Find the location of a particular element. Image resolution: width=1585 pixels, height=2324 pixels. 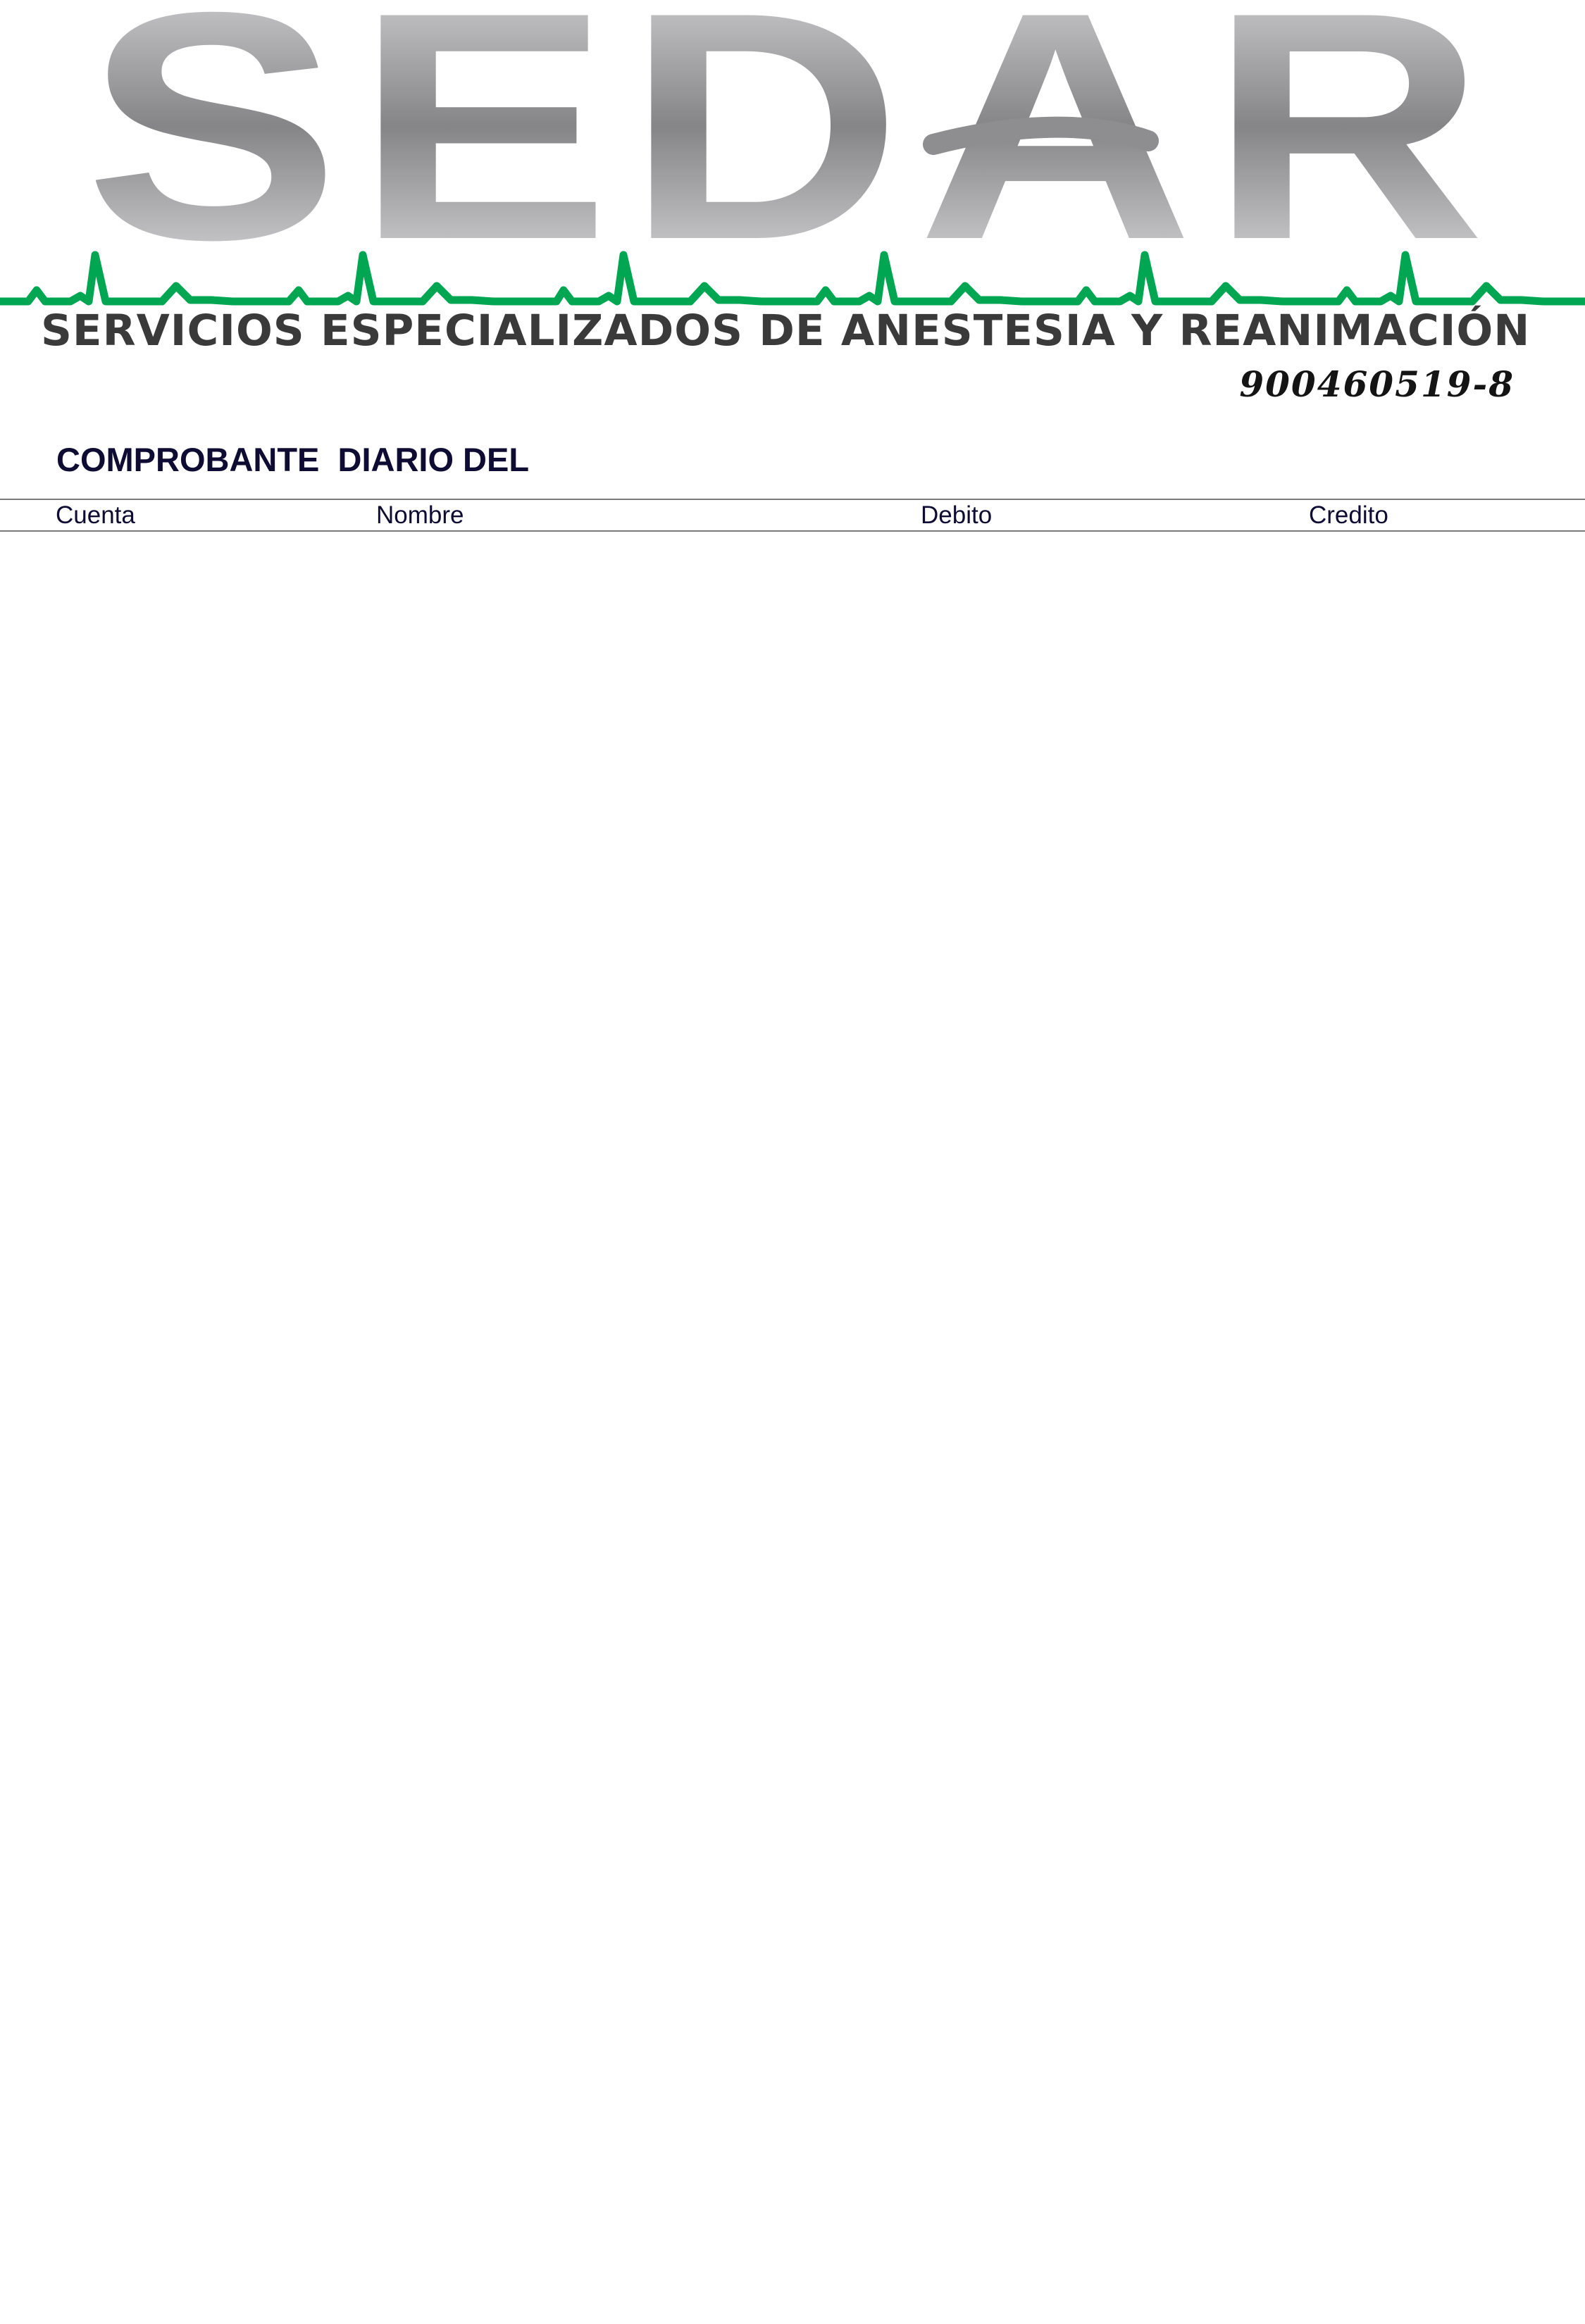

logo-wordmark: SEDAR is located at coordinates (792, 153).